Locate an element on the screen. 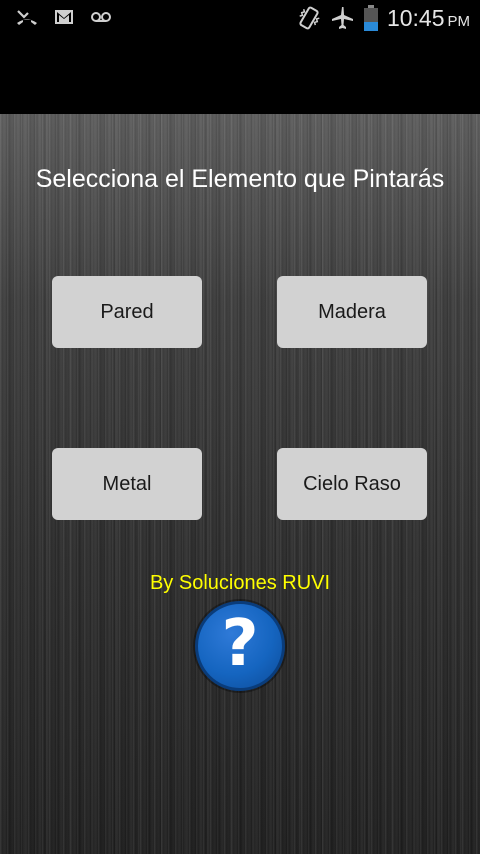 This screenshot has height=854, width=480. system-icons: 10:45 PM is located at coordinates (383, 18).